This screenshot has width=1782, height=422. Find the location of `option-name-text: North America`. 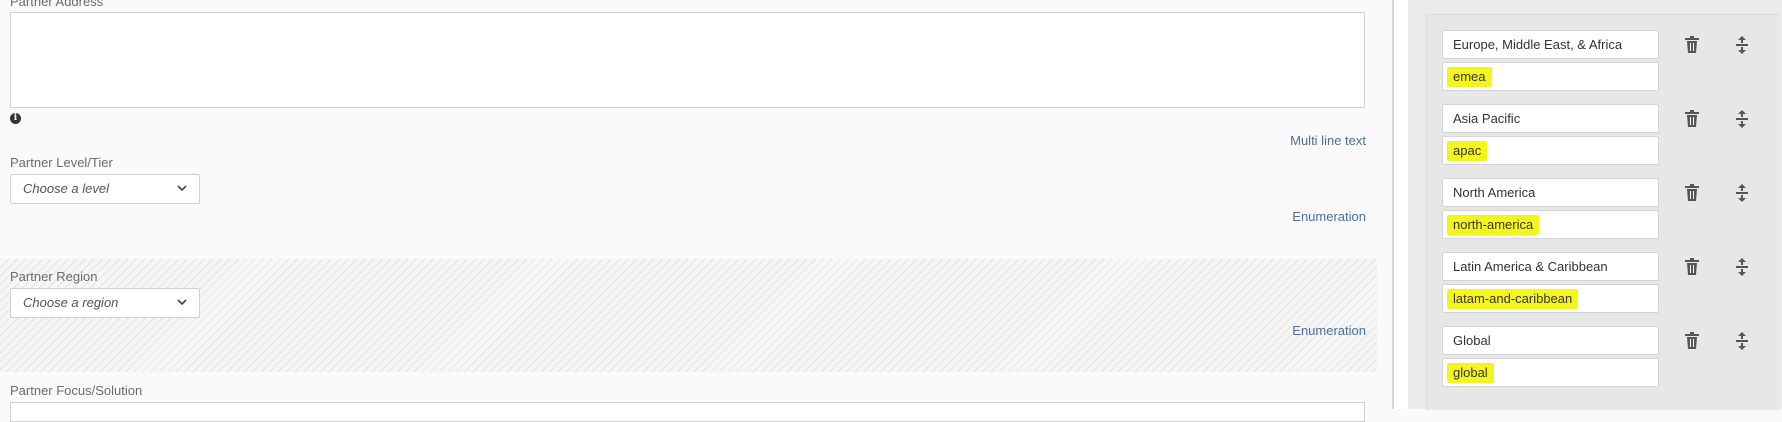

option-name-text: North America is located at coordinates (1494, 192).